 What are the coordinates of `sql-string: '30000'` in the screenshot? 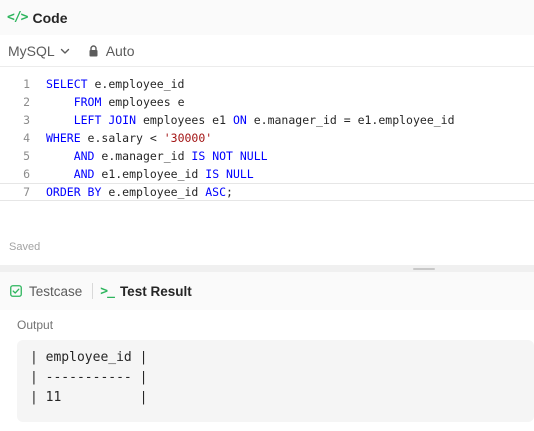 It's located at (188, 138).